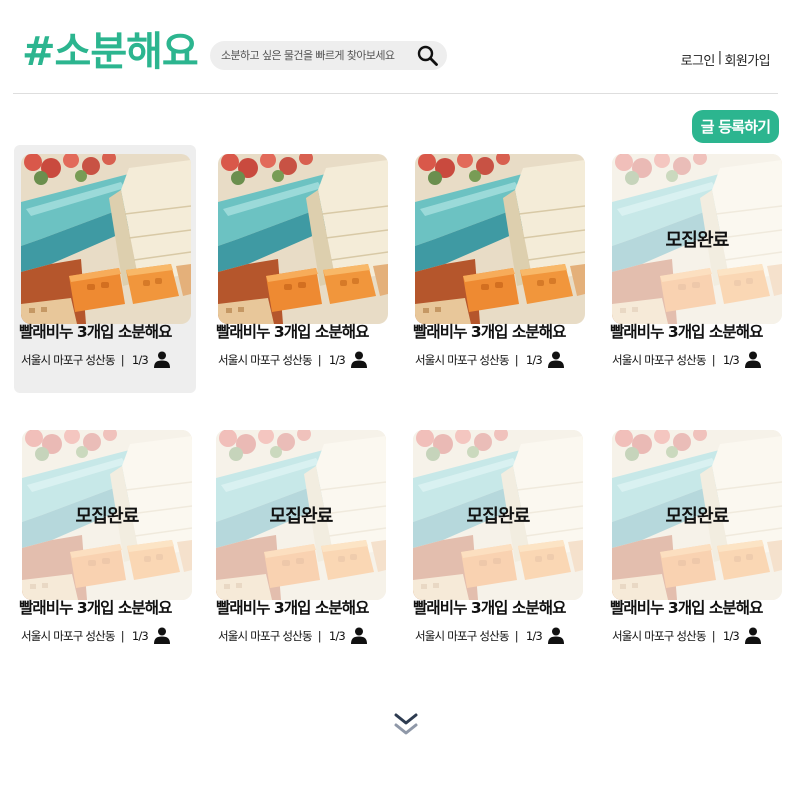 The height and width of the screenshot is (800, 800). Describe the element at coordinates (698, 59) in the screenshot. I see `login-link: 로그인` at that location.